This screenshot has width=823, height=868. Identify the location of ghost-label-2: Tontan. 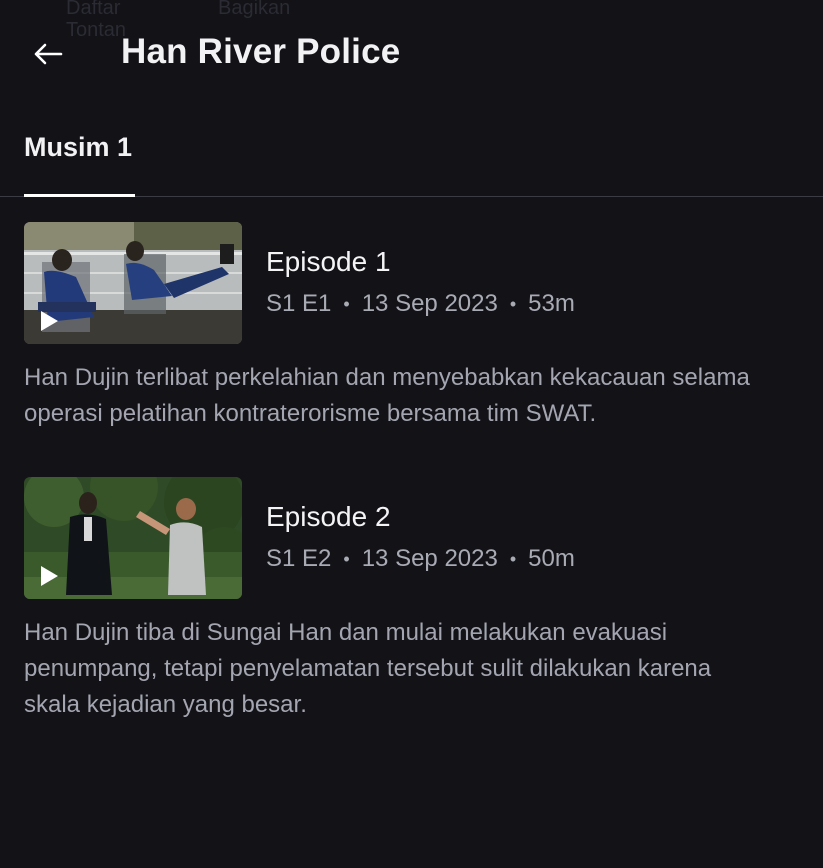
(96, 30).